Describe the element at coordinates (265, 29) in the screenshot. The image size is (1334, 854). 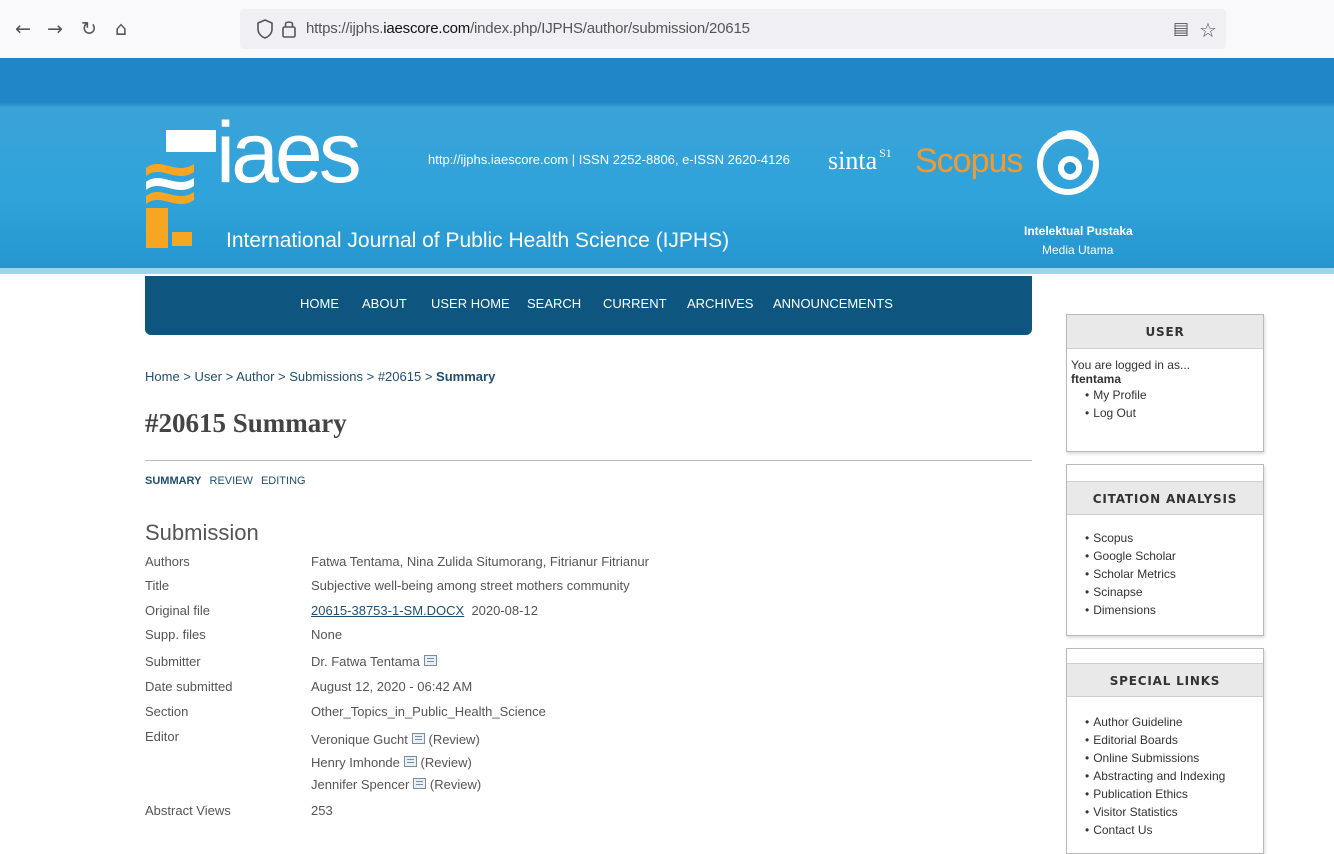
I see `shield-icon` at that location.